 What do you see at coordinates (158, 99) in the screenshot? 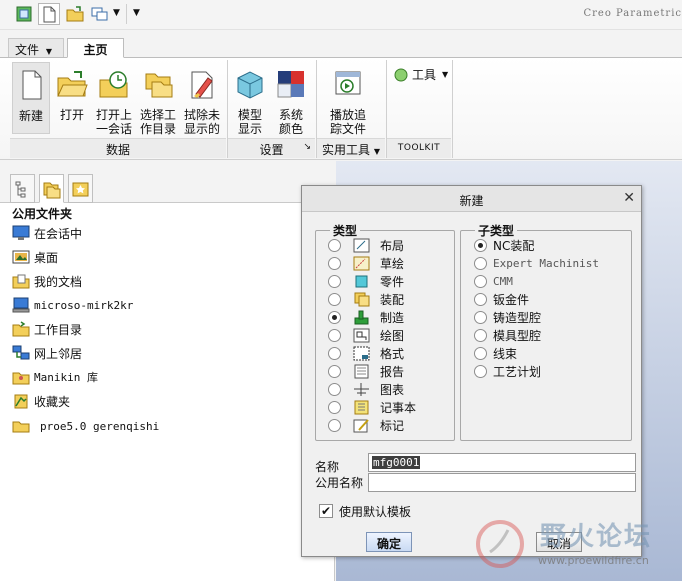
I see `select-working-directory-button: 选择工 作目录` at bounding box center [158, 99].